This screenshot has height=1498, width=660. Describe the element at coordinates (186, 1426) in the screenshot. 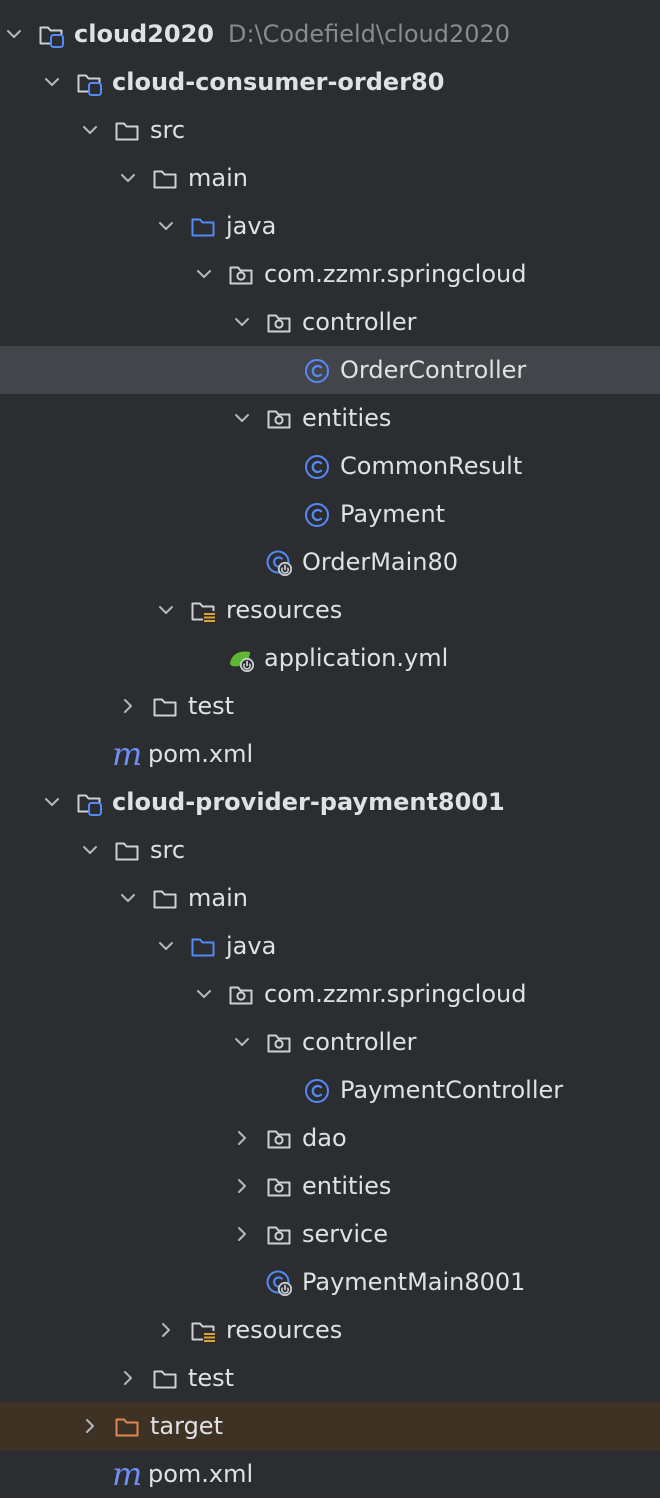

I see `tree-item-label: target` at that location.